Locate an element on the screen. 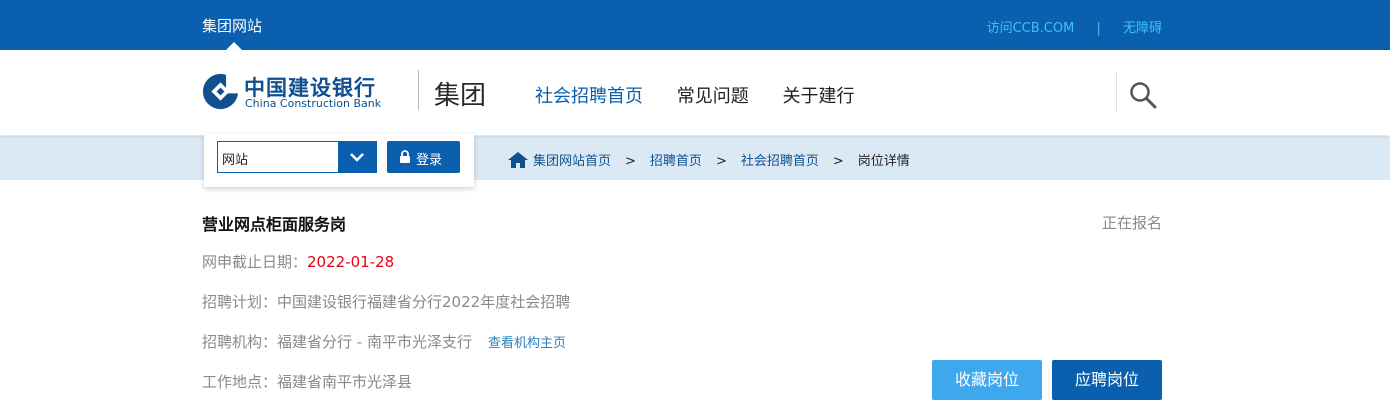  accessibility-link: 无障碍 is located at coordinates (1142, 26).